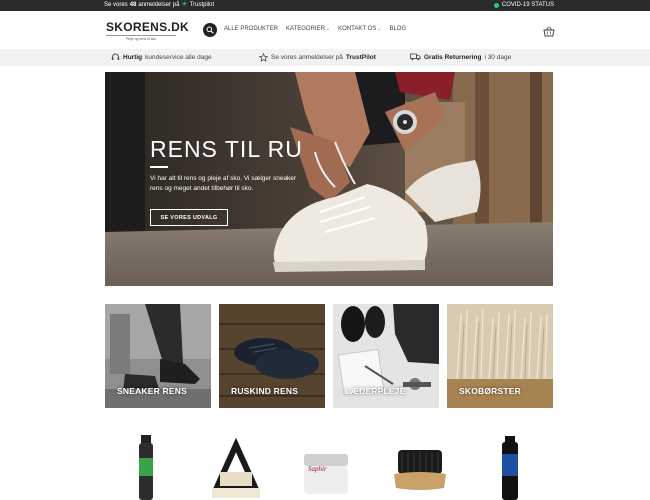 This screenshot has width=650, height=500. I want to click on star-icon, so click(263, 57).